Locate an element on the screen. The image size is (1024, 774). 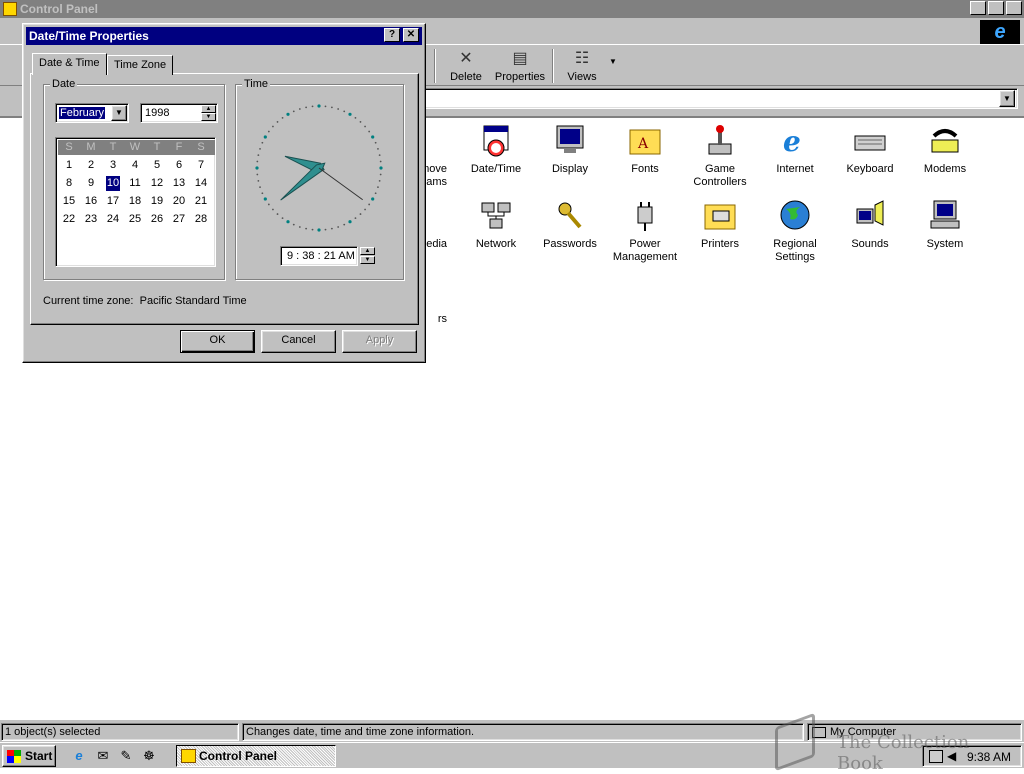
window-titlebar: Control Panel _ ❐ ✕ is located at coordinates (512, 9).